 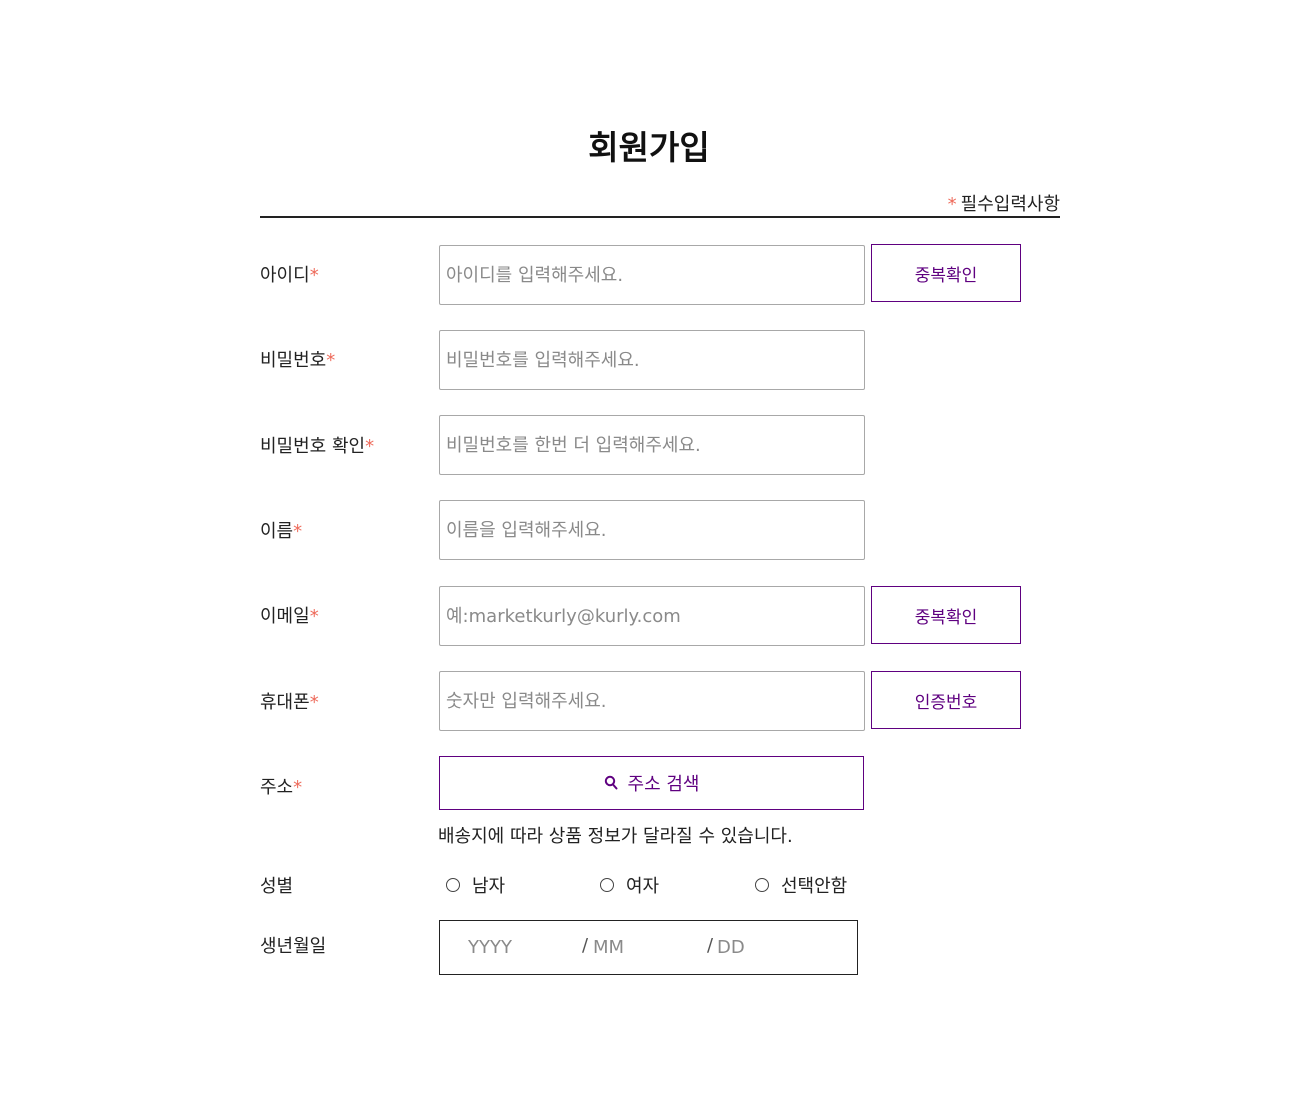 I want to click on password-required-mark: *, so click(x=331, y=360).